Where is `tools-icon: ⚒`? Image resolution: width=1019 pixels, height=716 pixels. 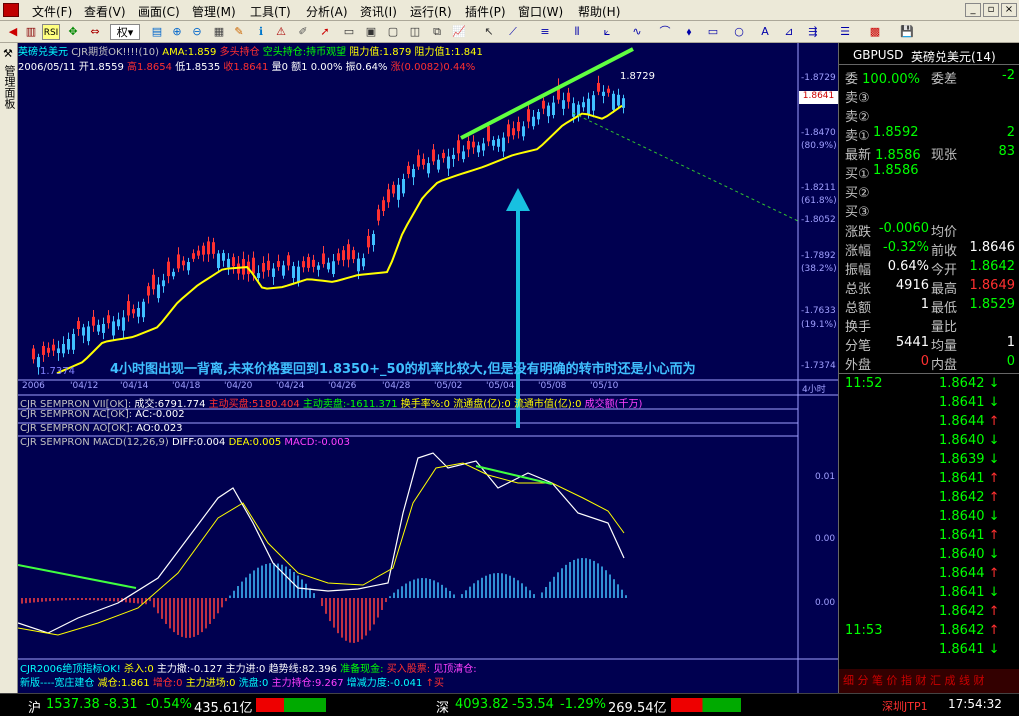
tools-icon: ⚒ is located at coordinates (8, 53).